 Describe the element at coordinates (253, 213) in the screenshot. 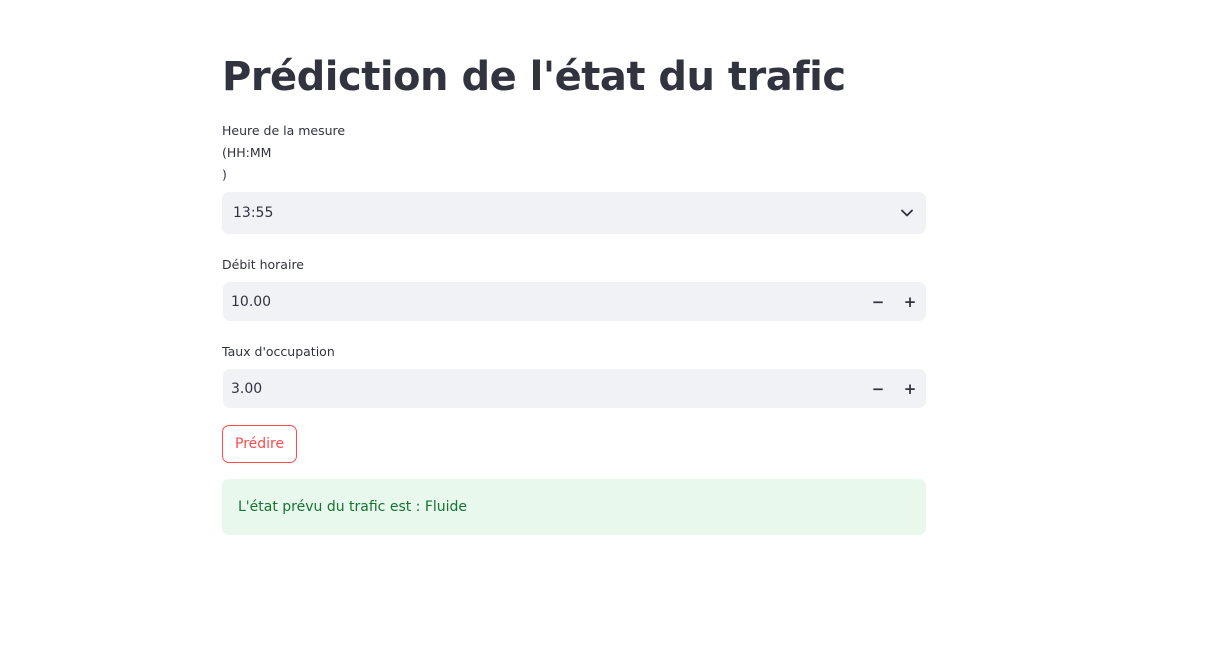

I see `time-select-value: 13:55` at that location.